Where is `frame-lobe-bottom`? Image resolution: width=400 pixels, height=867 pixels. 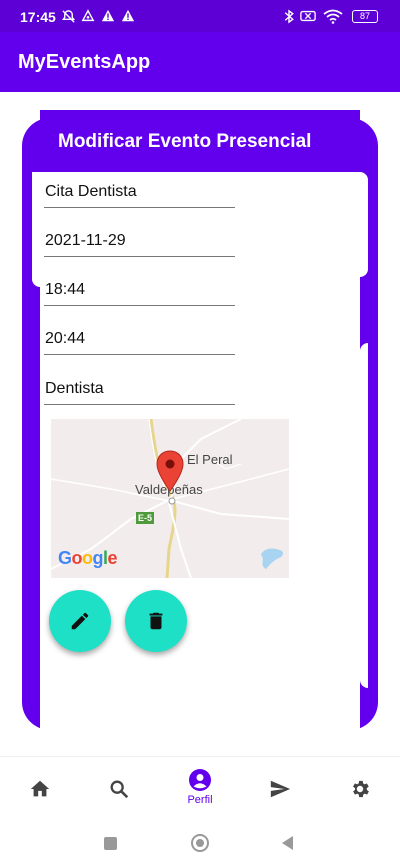
frame-lobe-bottom is located at coordinates (364, 515).